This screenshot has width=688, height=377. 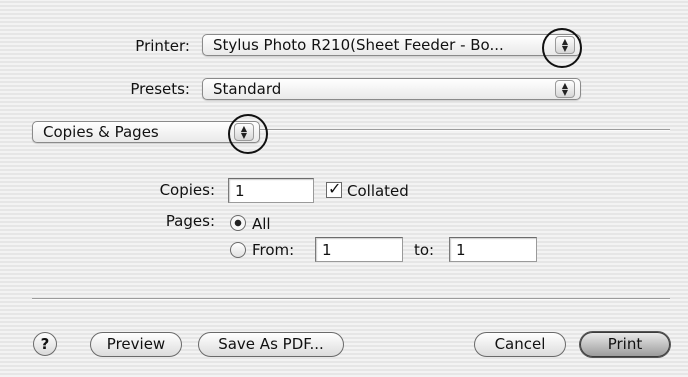 I want to click on presets-label: Presets:, so click(x=160, y=89).